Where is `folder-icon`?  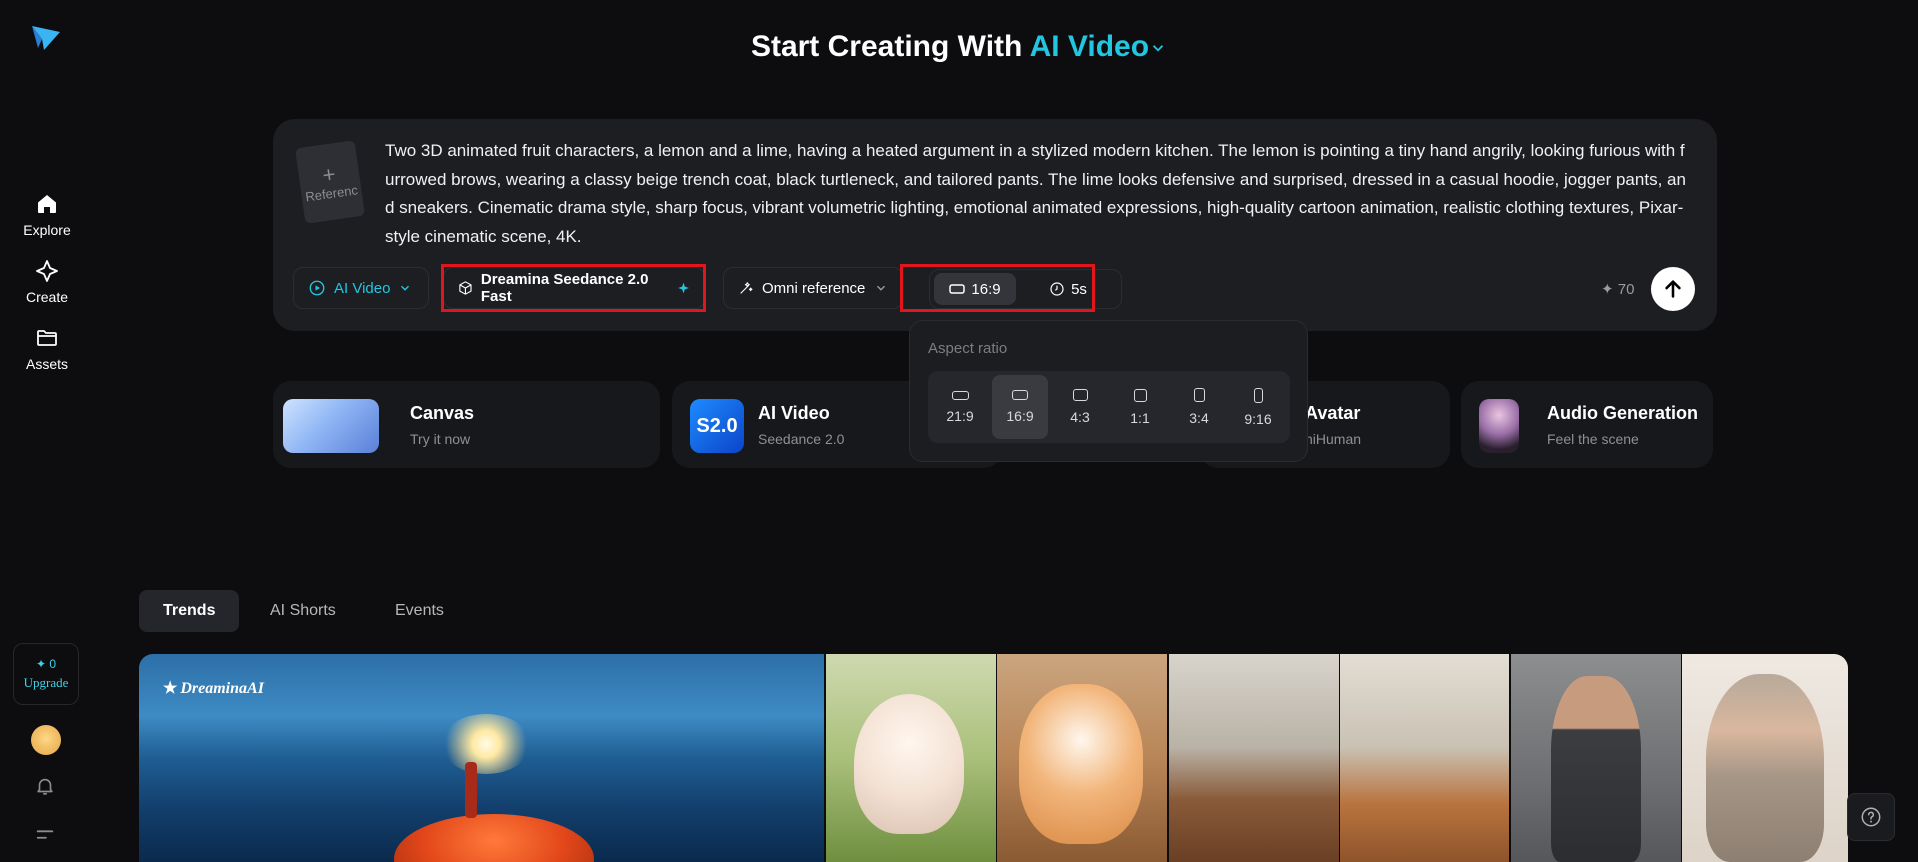 folder-icon is located at coordinates (47, 338).